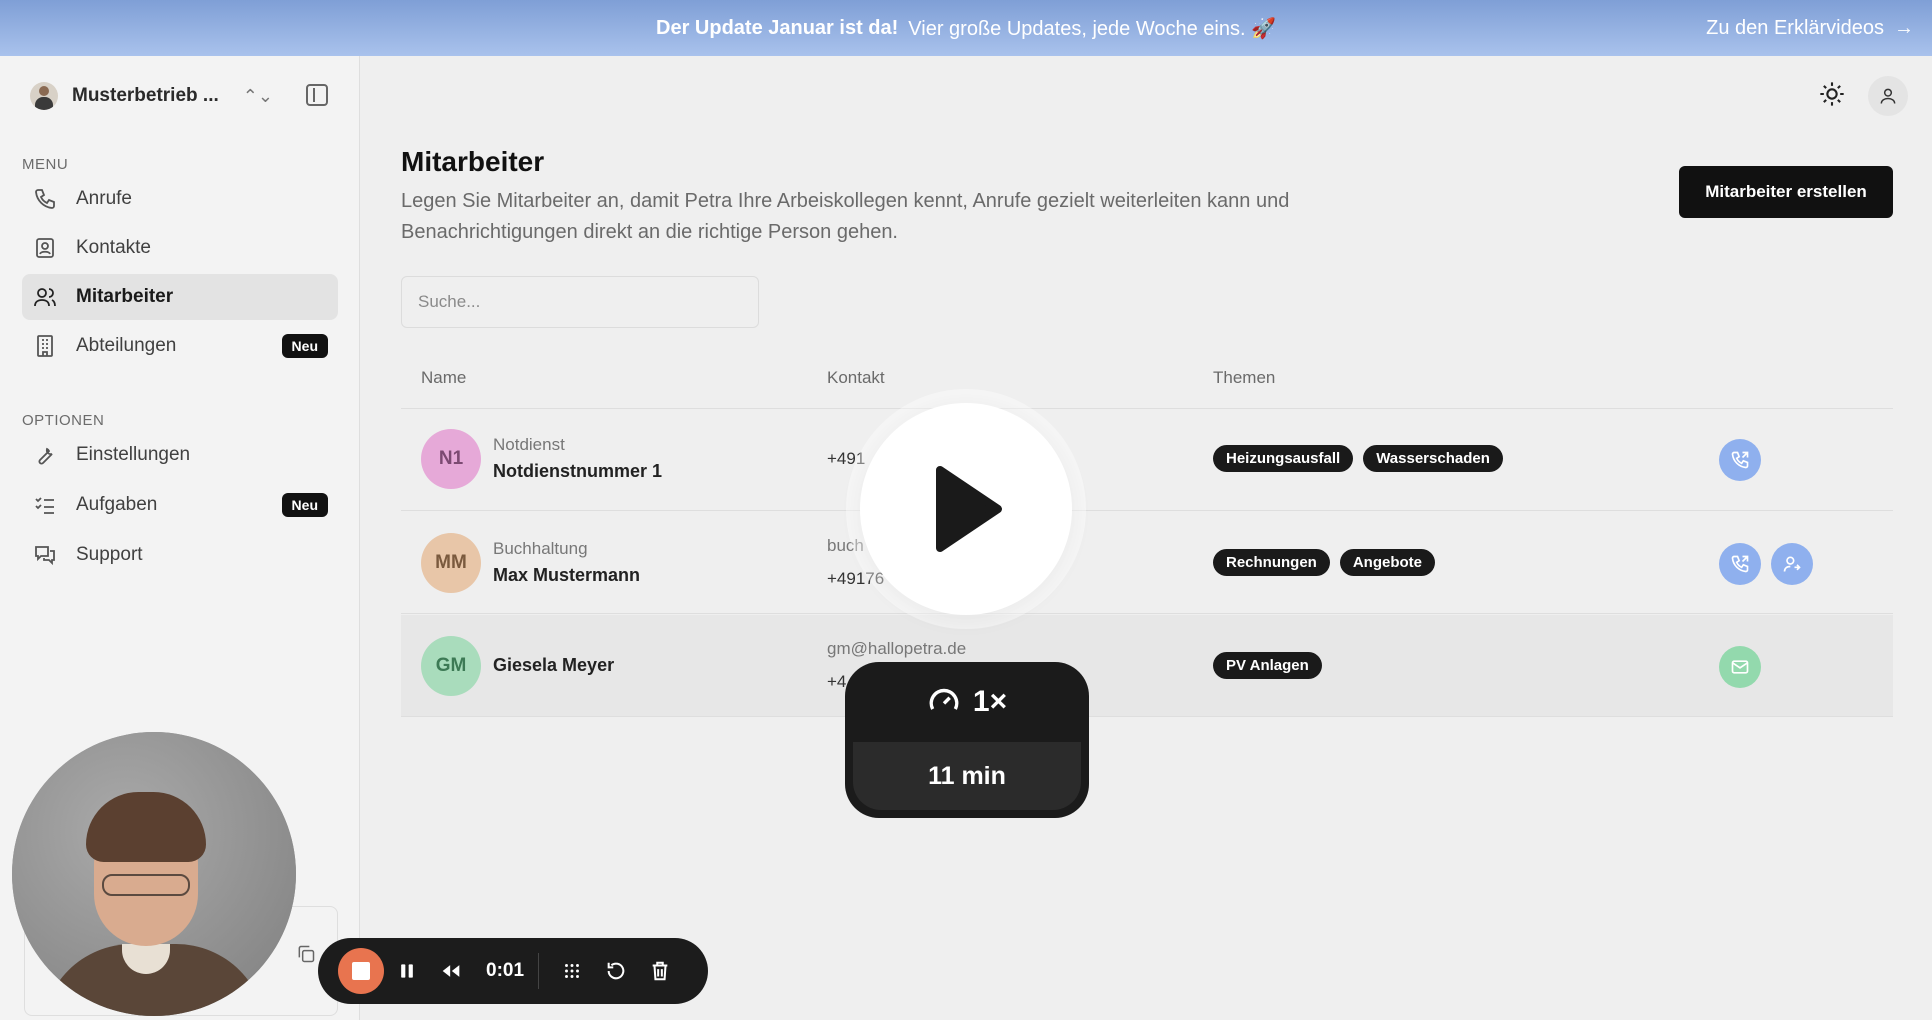 The width and height of the screenshot is (1932, 1020). I want to click on stop-recording-button, so click(361, 971).